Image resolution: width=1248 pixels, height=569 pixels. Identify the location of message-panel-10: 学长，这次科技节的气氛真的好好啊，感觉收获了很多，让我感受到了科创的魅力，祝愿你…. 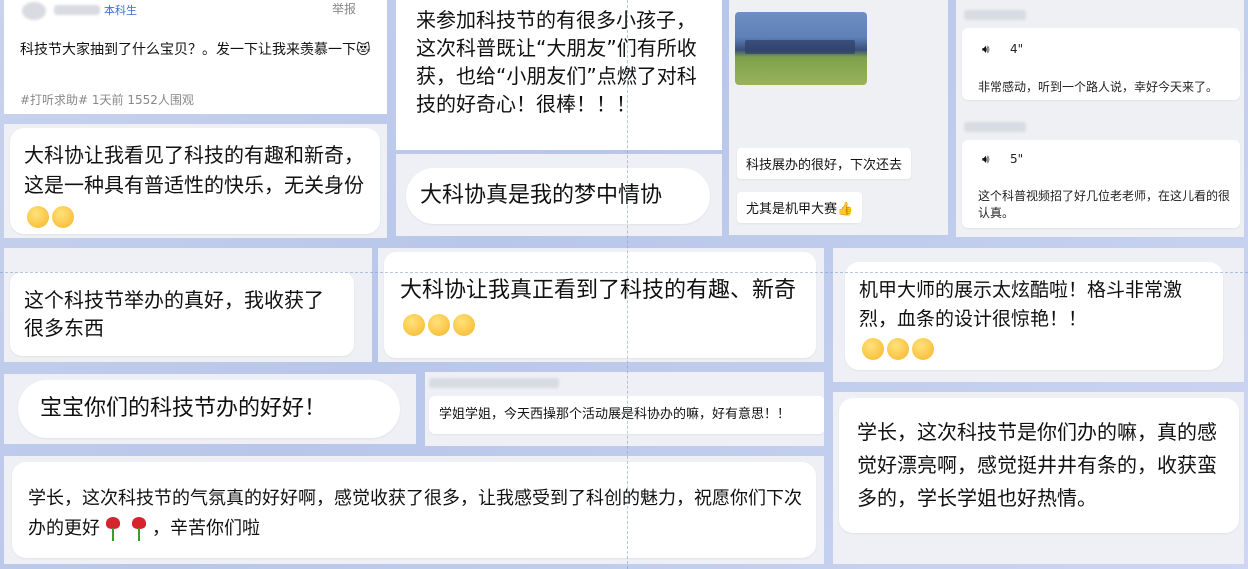
(414, 510).